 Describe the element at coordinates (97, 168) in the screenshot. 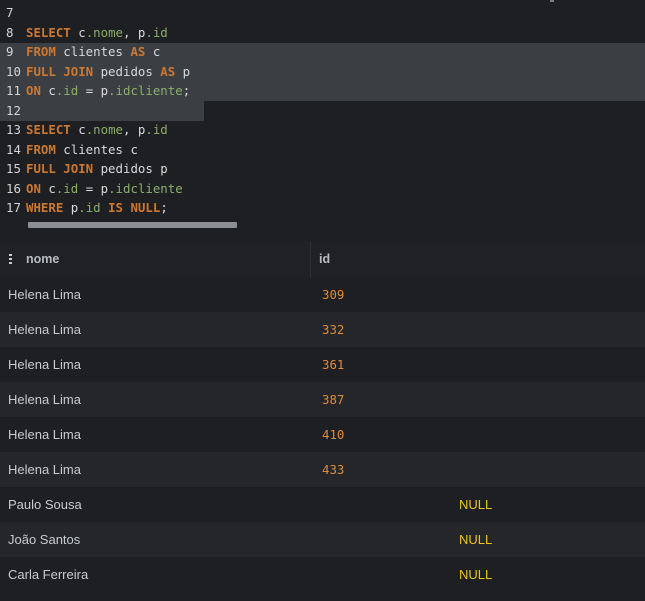

I see `line-text: FULL JOIN pedidos p` at that location.